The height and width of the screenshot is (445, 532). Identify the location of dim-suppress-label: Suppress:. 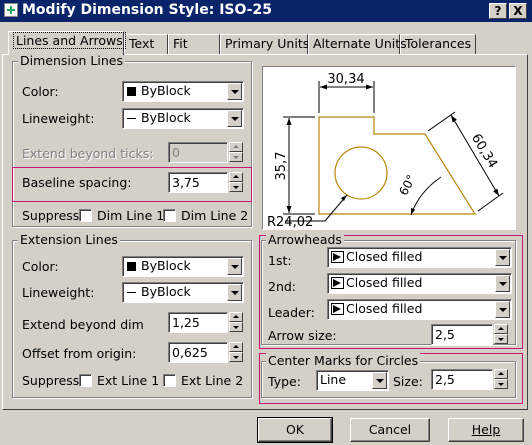
(53, 215).